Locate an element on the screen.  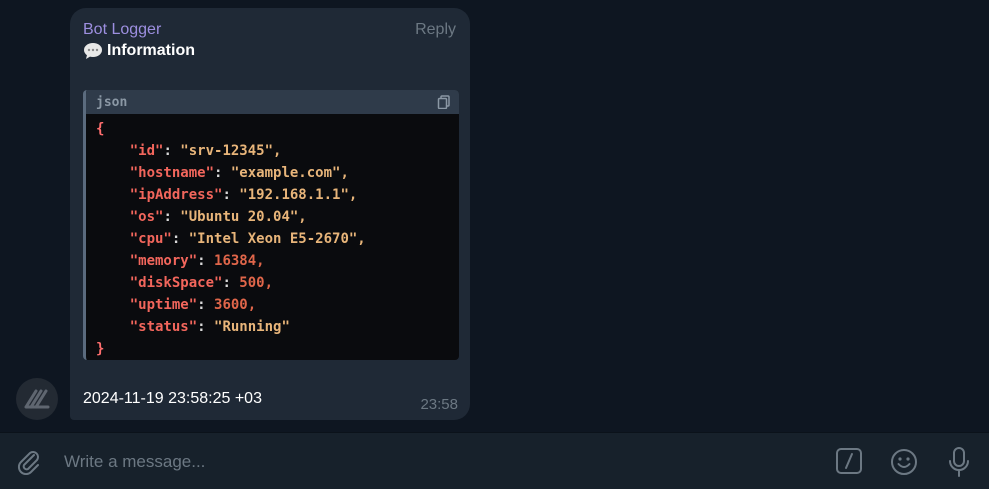
code-line: "memory": 16384, is located at coordinates (197, 261).